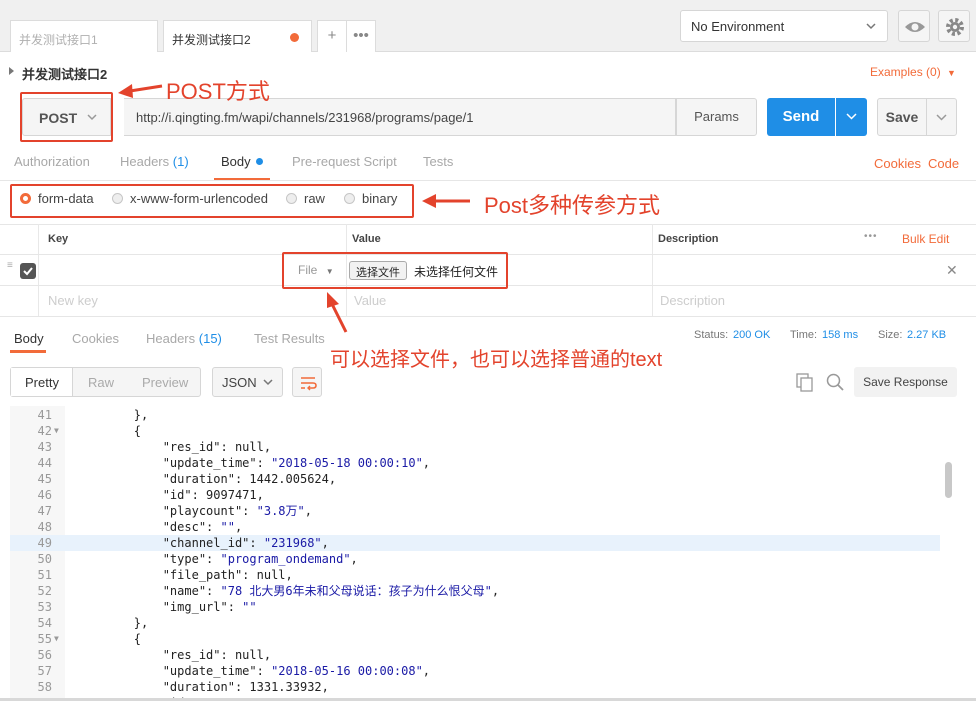 The width and height of the screenshot is (976, 701). I want to click on code-text: "id": 9097471,, so click(170, 495).